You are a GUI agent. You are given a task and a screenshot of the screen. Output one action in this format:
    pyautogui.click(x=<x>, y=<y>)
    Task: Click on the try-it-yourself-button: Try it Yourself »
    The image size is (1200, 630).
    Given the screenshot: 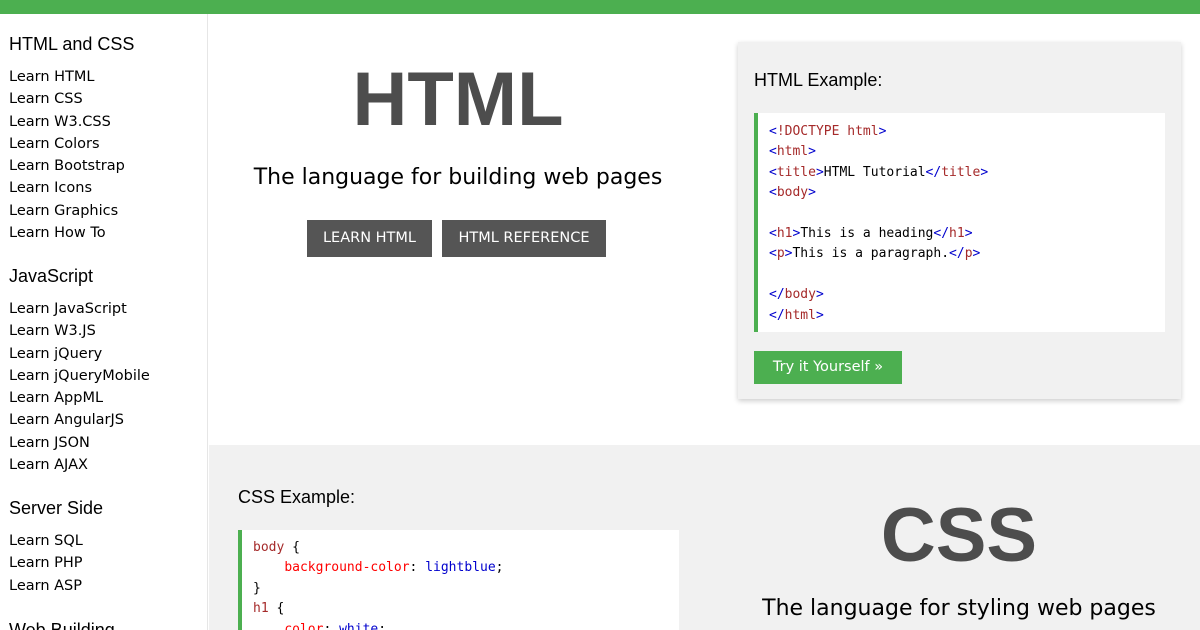 What is the action you would take?
    pyautogui.click(x=828, y=367)
    